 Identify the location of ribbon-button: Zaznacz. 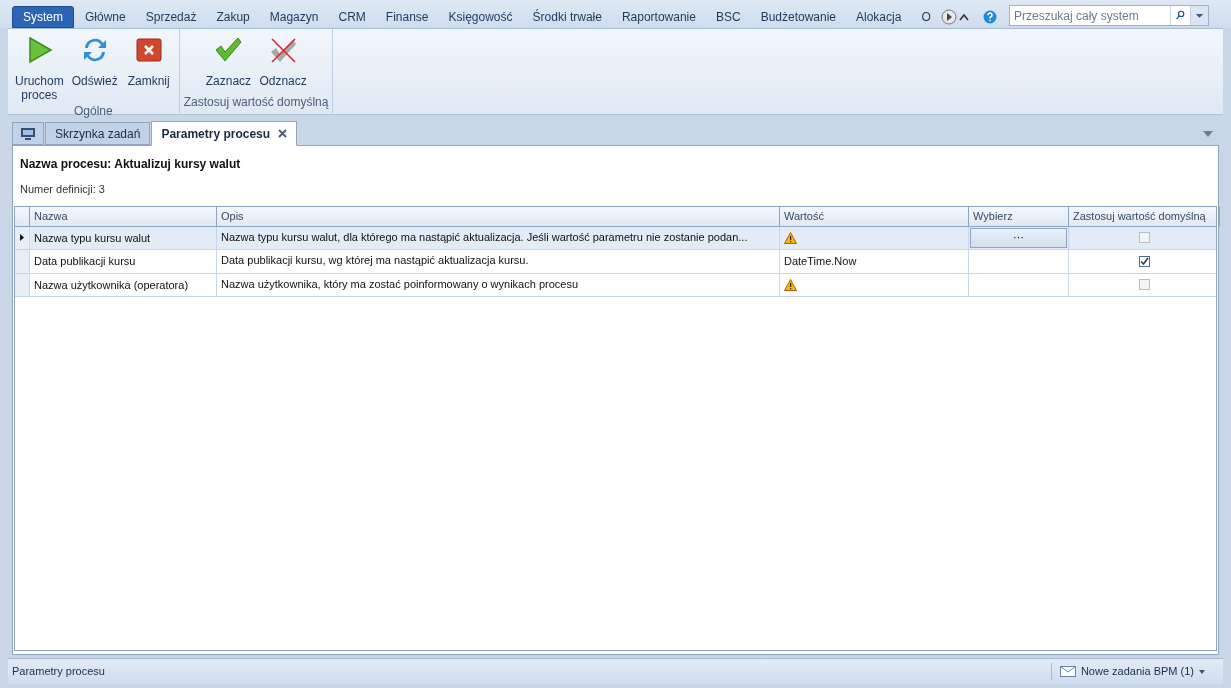
(228, 61).